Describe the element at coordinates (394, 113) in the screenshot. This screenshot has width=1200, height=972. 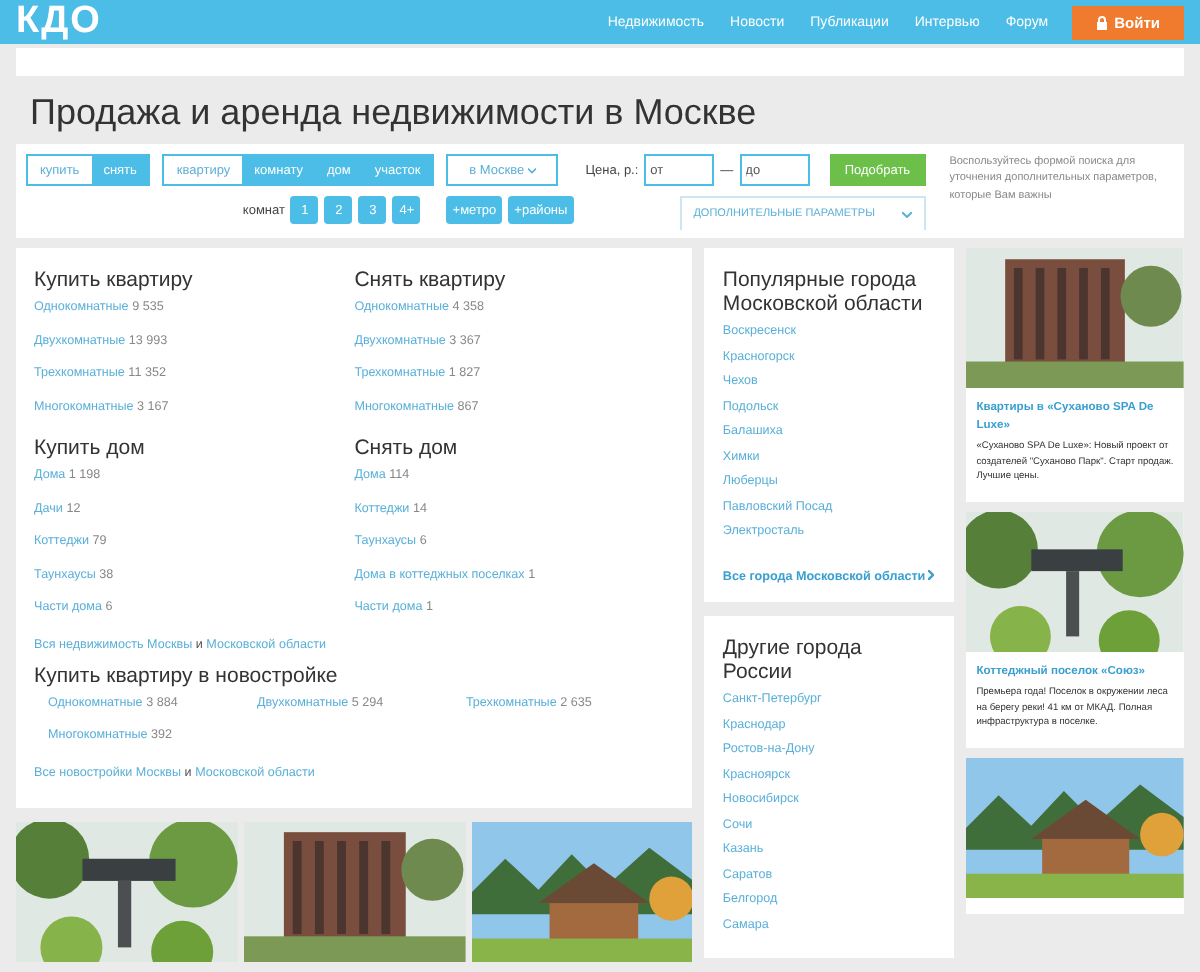
I see `page-title: Продажа и аренда недвижимости в Москве` at that location.